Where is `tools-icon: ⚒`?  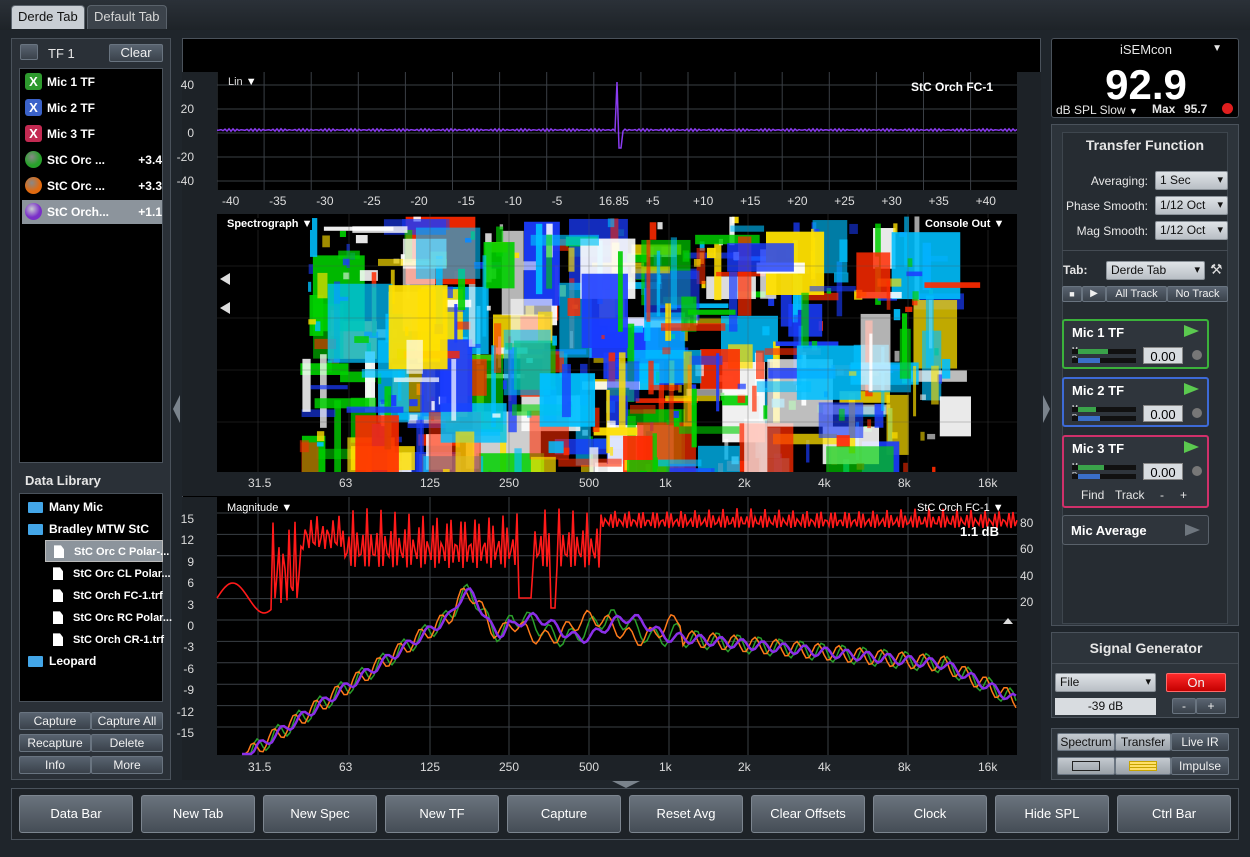
tools-icon: ⚒ is located at coordinates (1216, 269).